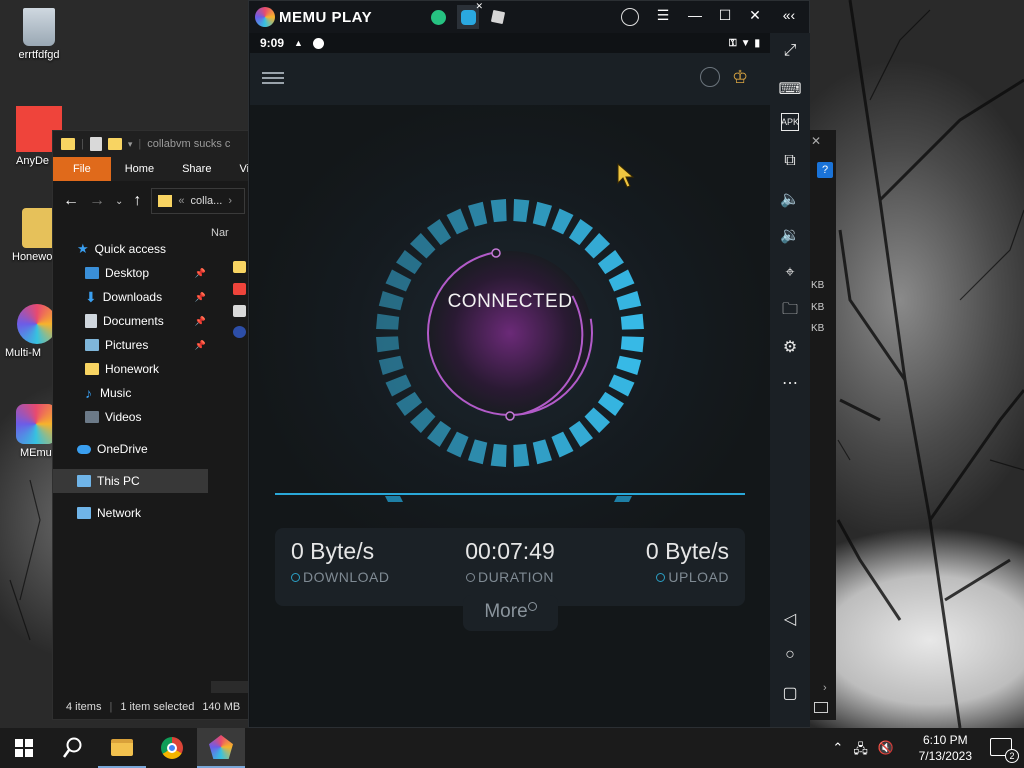 The width and height of the screenshot is (1024, 768). I want to click on tab-app-roblox, so click(498, 17).